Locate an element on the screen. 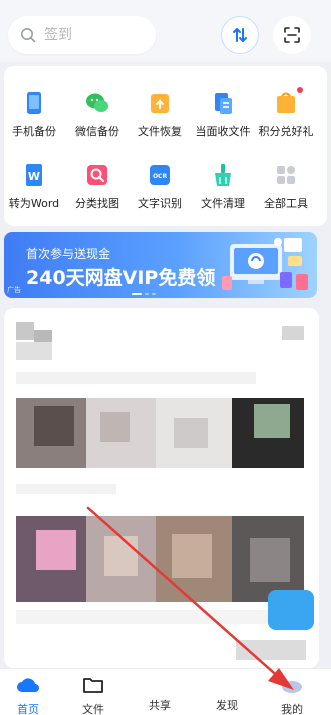  feed-avatar is located at coordinates (25, 331).